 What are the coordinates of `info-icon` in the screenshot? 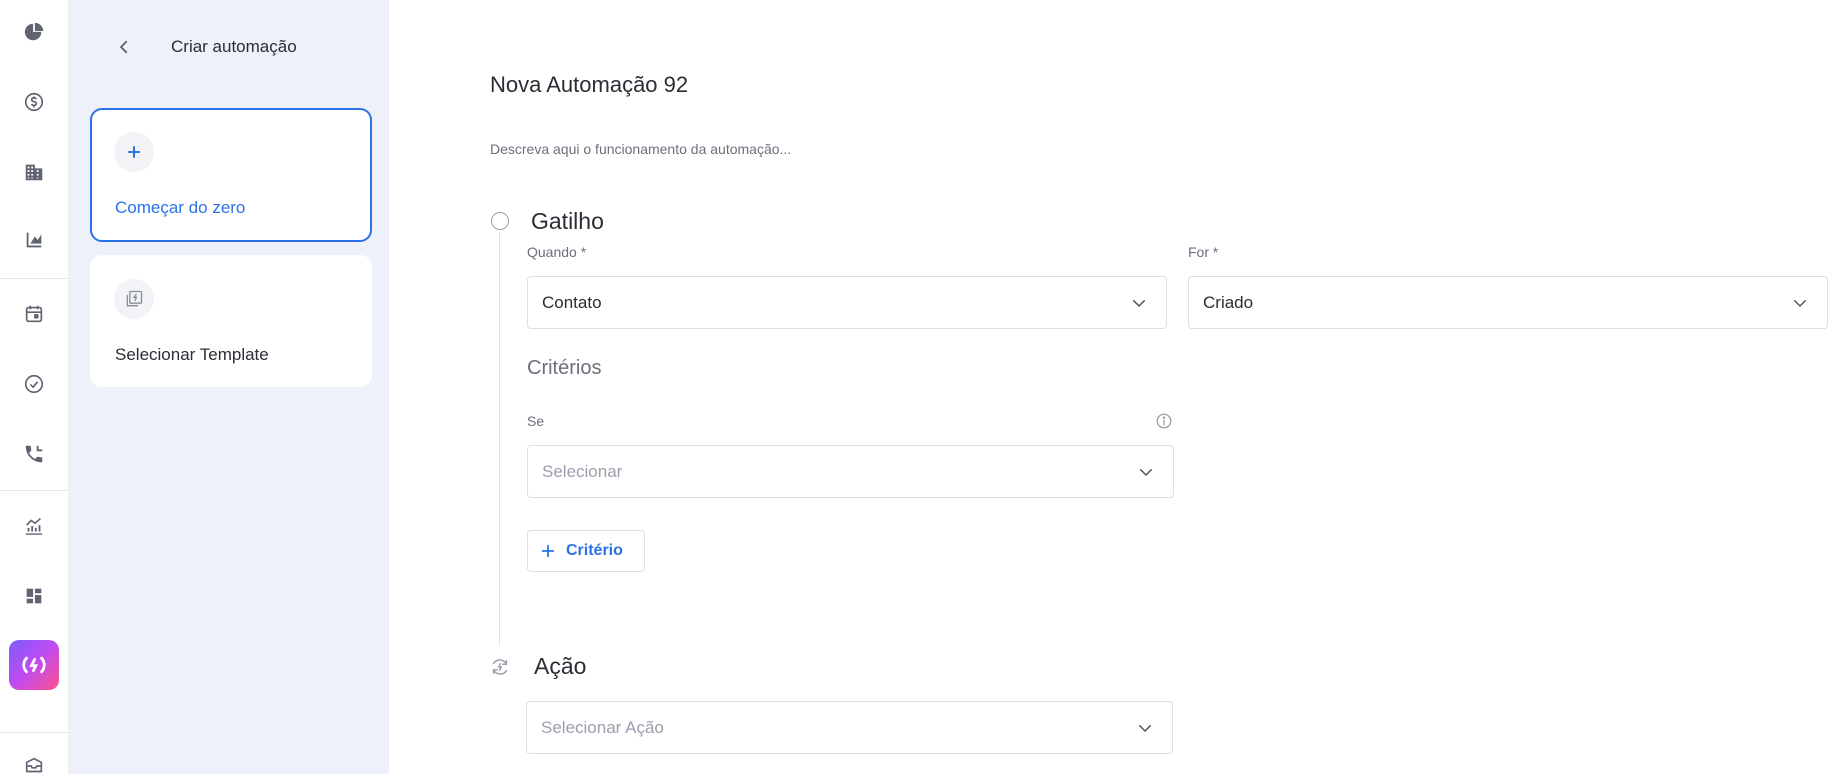 It's located at (1164, 421).